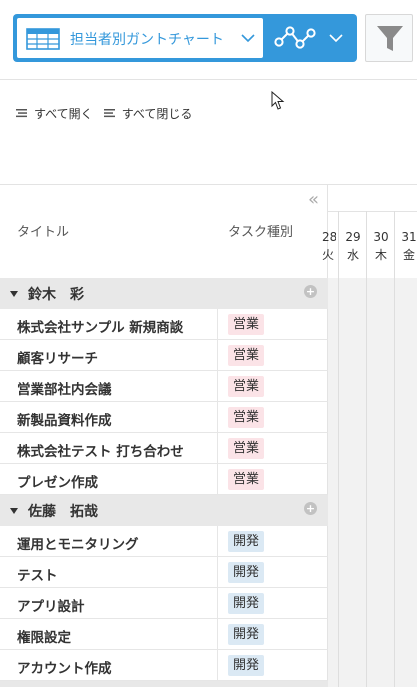 Image resolution: width=417 pixels, height=687 pixels. I want to click on table-row: 権限設定 開発, so click(164, 634).